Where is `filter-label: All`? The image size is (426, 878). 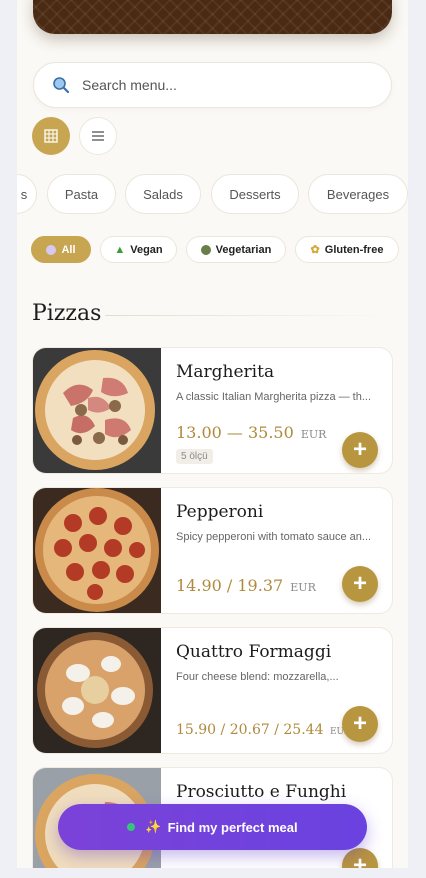
filter-label: All is located at coordinates (68, 249).